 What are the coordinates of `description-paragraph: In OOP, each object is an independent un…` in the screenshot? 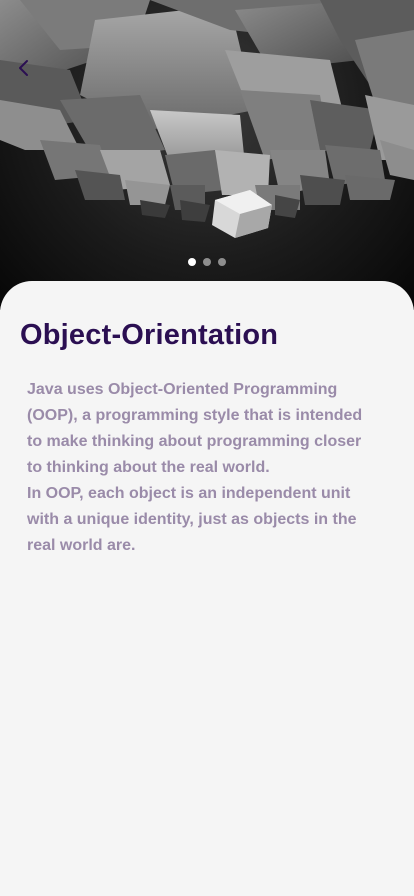 It's located at (192, 519).